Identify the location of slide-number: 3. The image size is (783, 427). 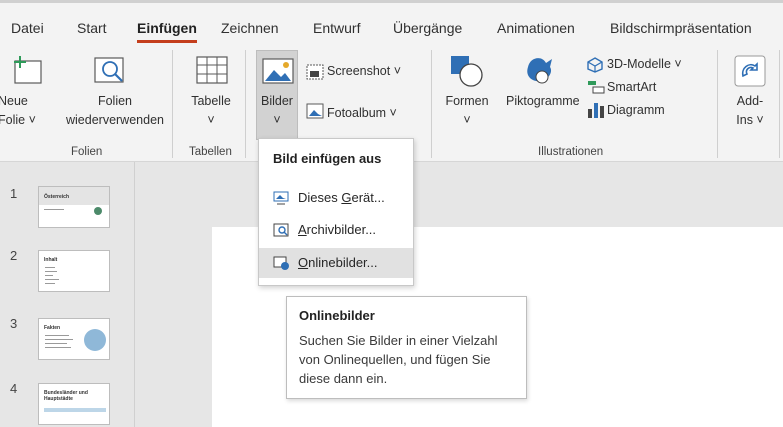
(14, 323).